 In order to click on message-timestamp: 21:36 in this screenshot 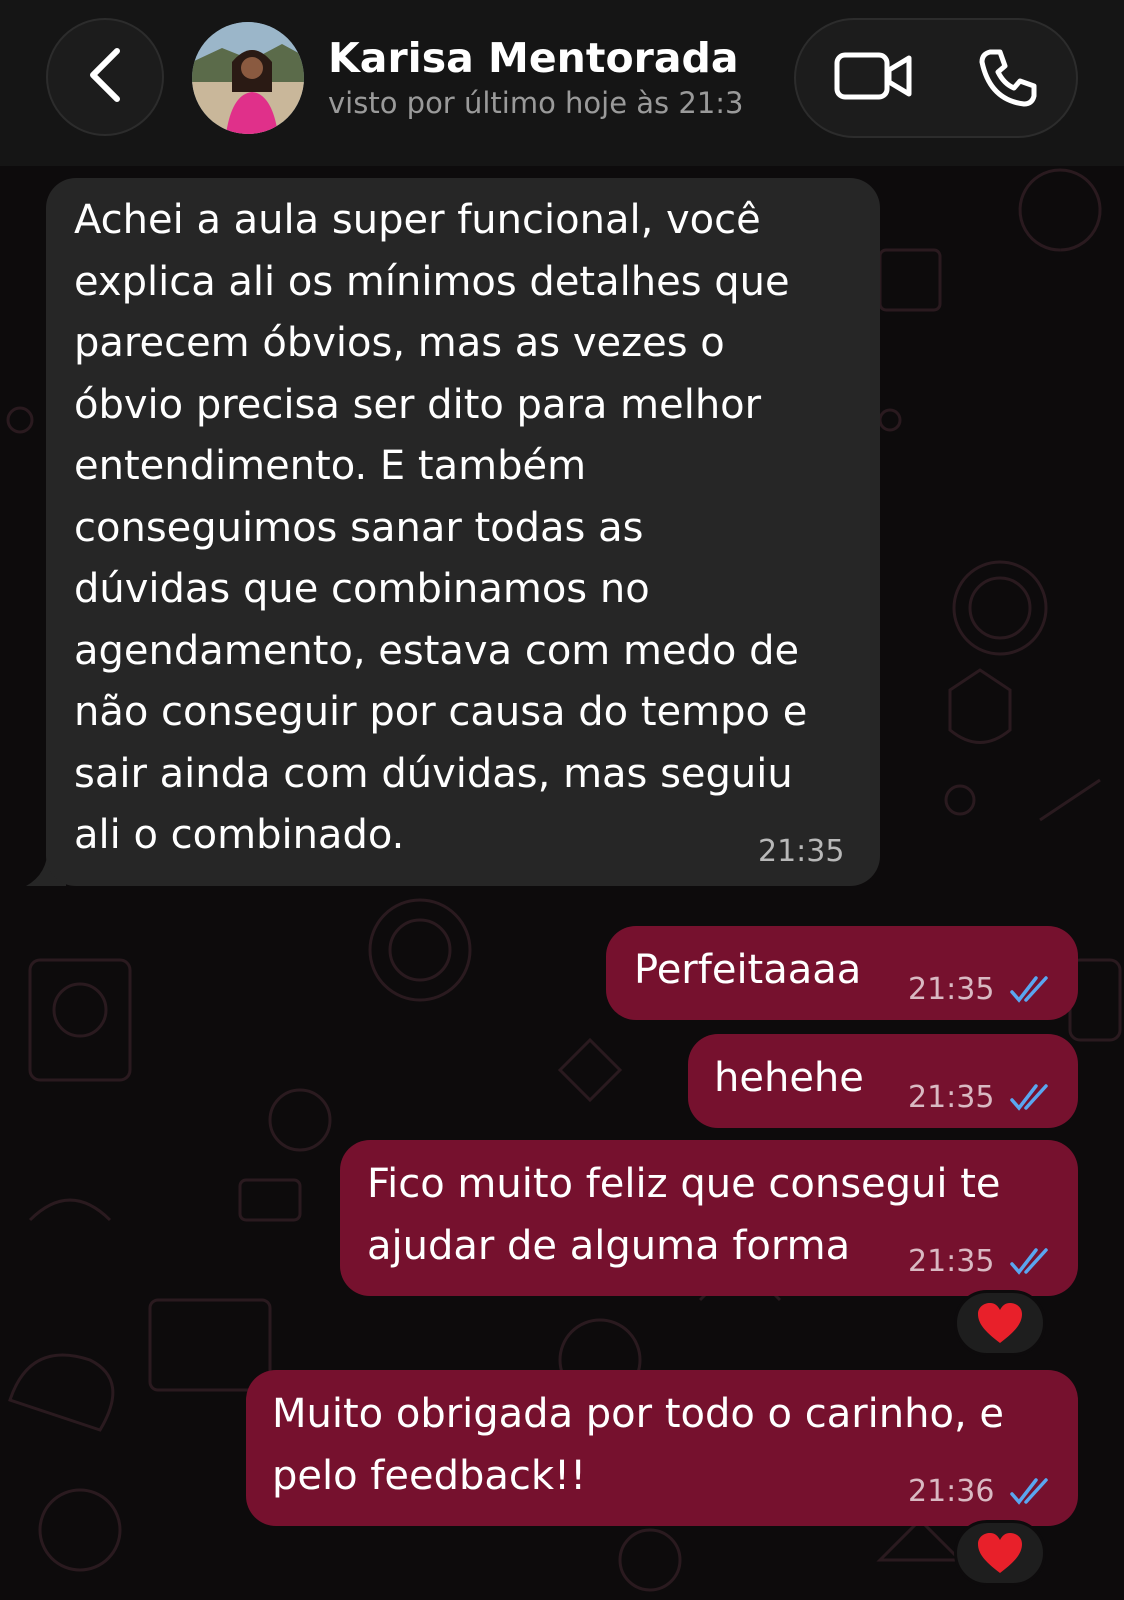, I will do `click(951, 1491)`.